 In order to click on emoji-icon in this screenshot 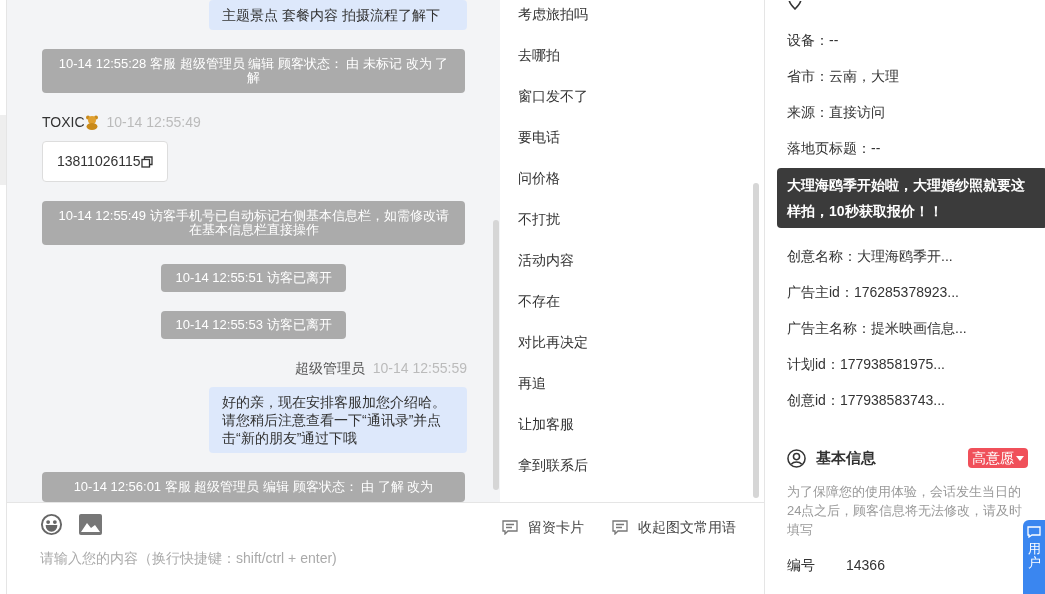, I will do `click(51, 524)`.